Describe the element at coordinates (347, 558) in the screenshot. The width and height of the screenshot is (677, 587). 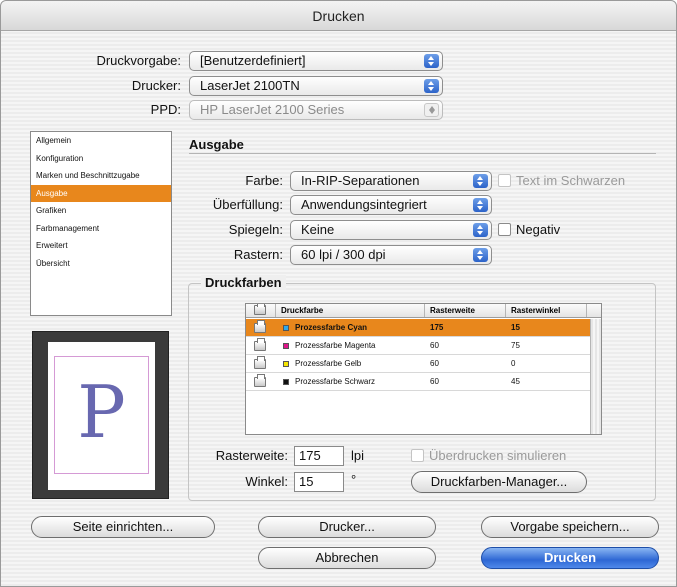
I see `abbrechen-button: Abbrechen` at that location.